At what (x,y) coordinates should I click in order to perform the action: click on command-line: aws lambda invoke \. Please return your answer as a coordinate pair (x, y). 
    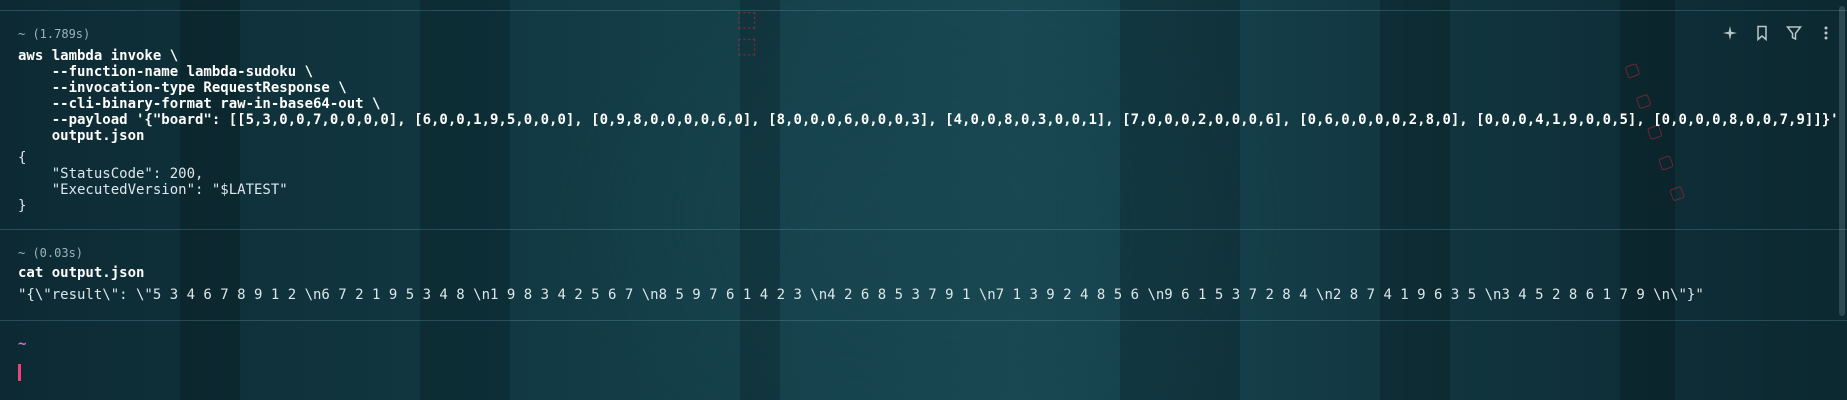
    Looking at the image, I should click on (98, 56).